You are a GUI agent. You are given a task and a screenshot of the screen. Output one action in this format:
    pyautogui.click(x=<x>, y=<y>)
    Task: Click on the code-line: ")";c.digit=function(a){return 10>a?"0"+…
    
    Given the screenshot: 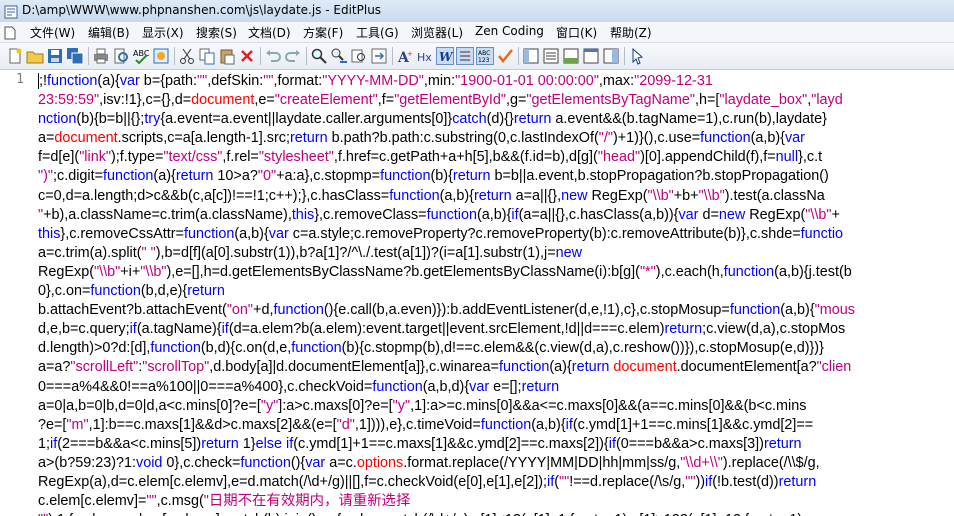 What is the action you would take?
    pyautogui.click(x=496, y=176)
    